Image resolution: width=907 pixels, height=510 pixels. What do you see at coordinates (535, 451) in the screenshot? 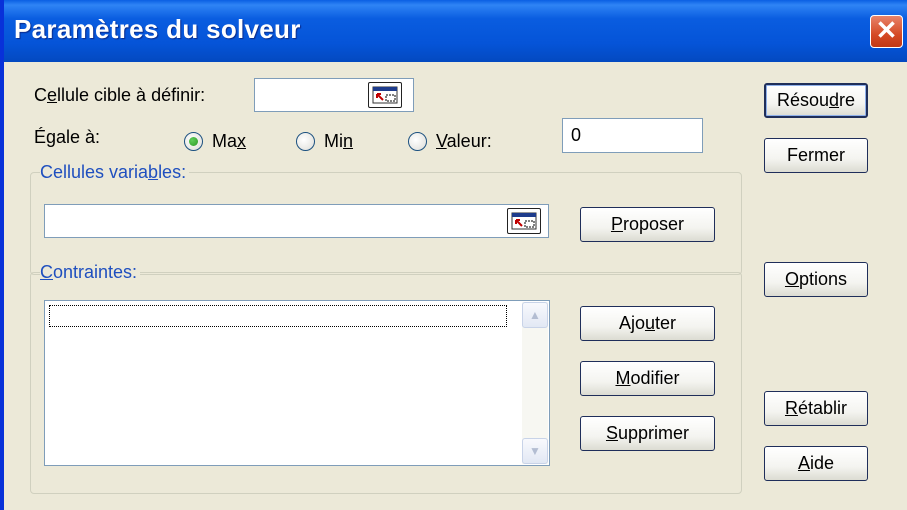
I see `scroll-down-arrow-icon: ▼` at bounding box center [535, 451].